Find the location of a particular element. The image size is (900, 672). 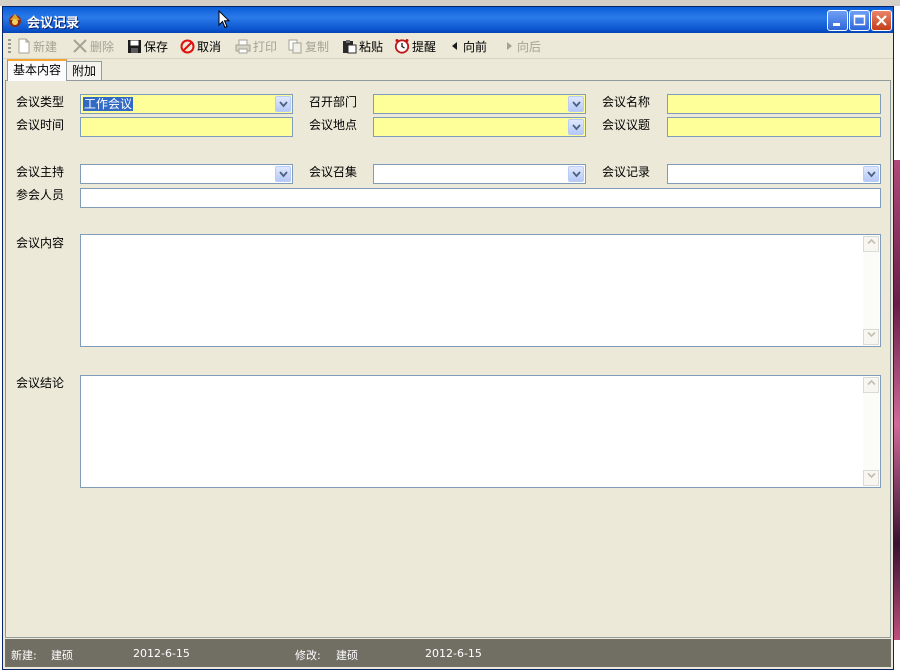

attendees-label: 参会人员 is located at coordinates (40, 195).